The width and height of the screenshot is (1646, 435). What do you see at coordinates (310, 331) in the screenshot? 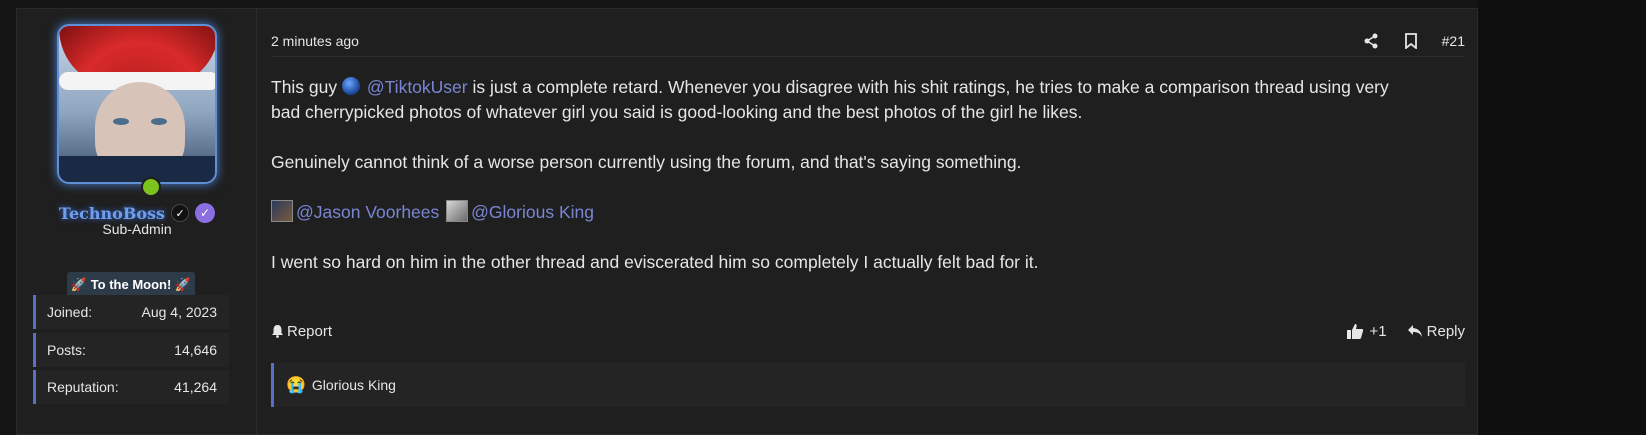
I see `report-label: Report` at bounding box center [310, 331].